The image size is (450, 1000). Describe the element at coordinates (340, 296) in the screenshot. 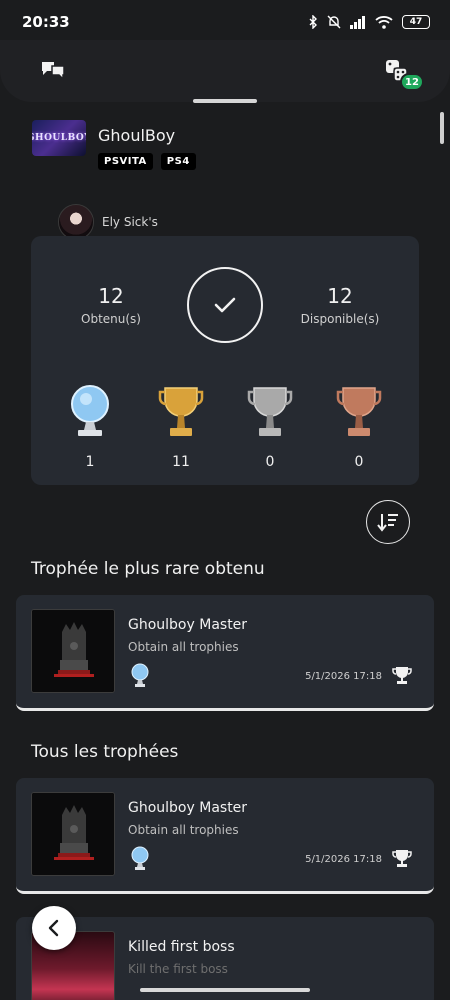

I see `available-count: 12` at that location.